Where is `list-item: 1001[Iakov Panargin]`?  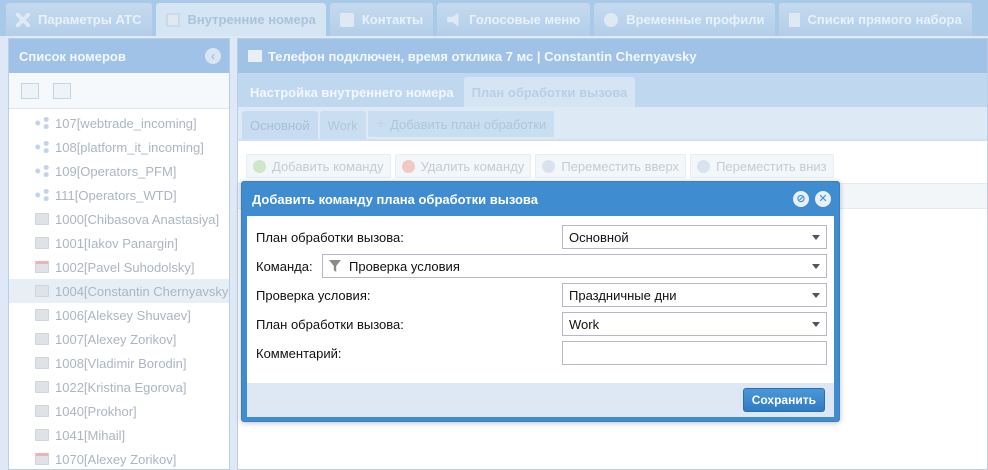
list-item: 1001[Iakov Panargin] is located at coordinates (119, 243).